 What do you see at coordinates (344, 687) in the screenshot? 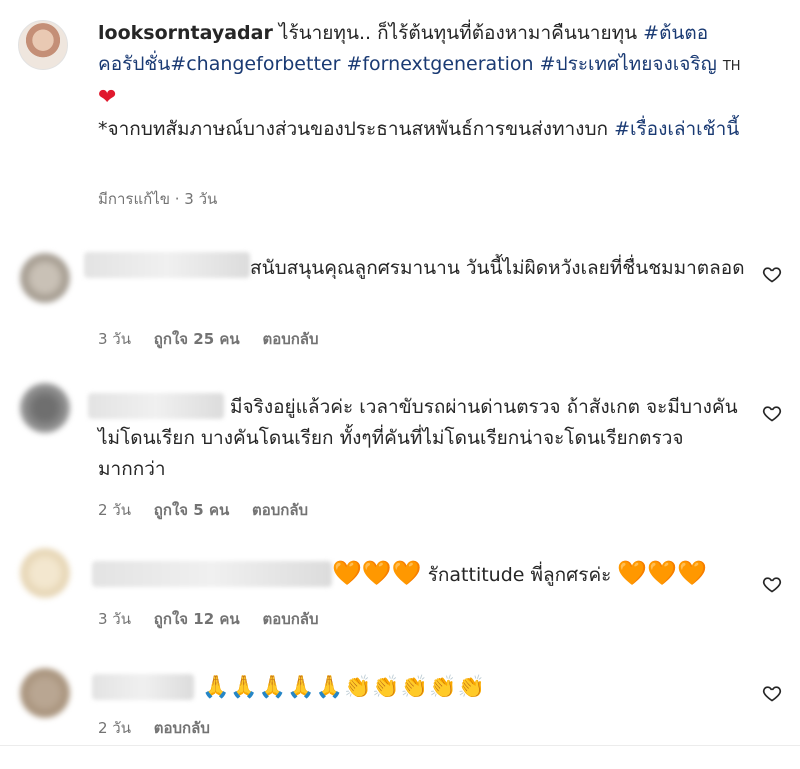
I see `comment-text: 🙏🙏🙏🙏🙏👏👏👏👏👏` at bounding box center [344, 687].